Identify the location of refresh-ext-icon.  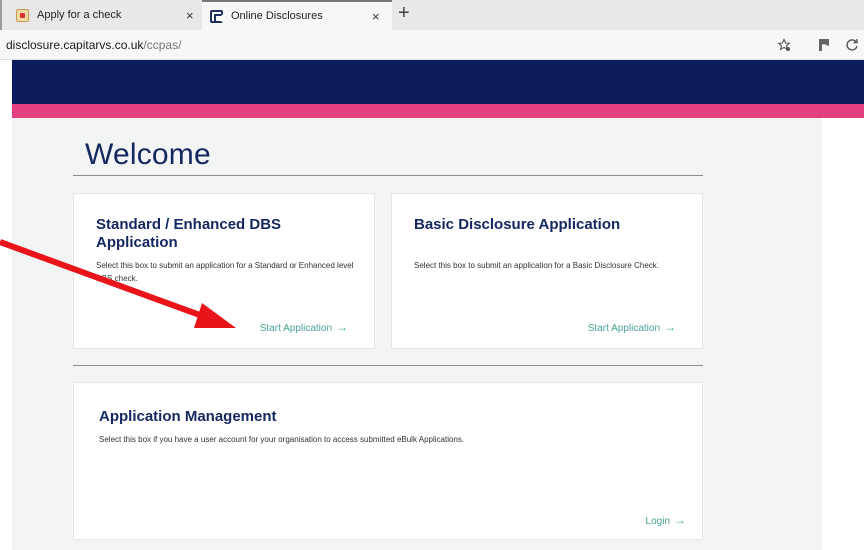
(852, 46).